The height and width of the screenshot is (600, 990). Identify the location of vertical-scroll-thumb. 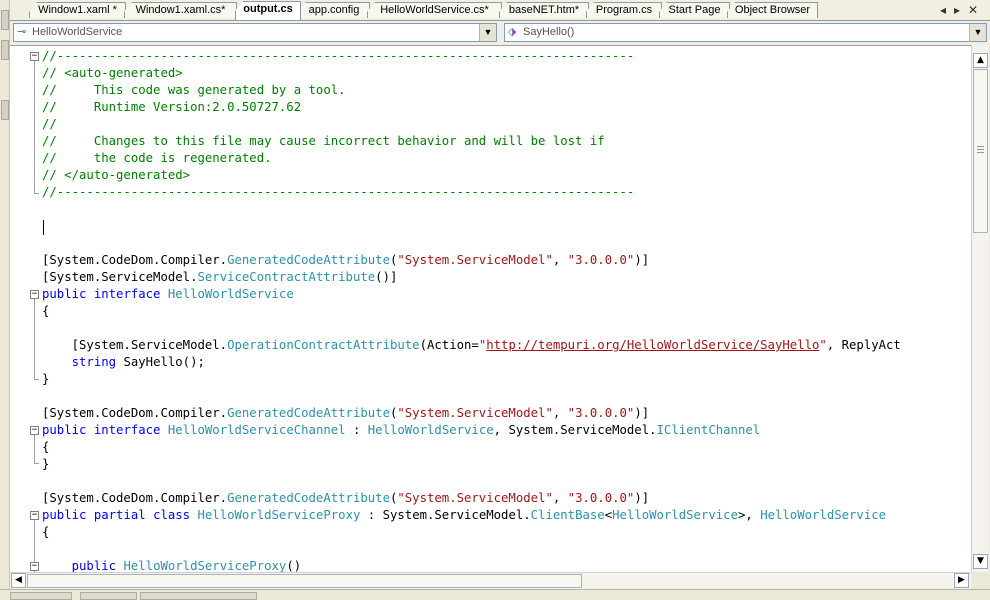
(980, 151).